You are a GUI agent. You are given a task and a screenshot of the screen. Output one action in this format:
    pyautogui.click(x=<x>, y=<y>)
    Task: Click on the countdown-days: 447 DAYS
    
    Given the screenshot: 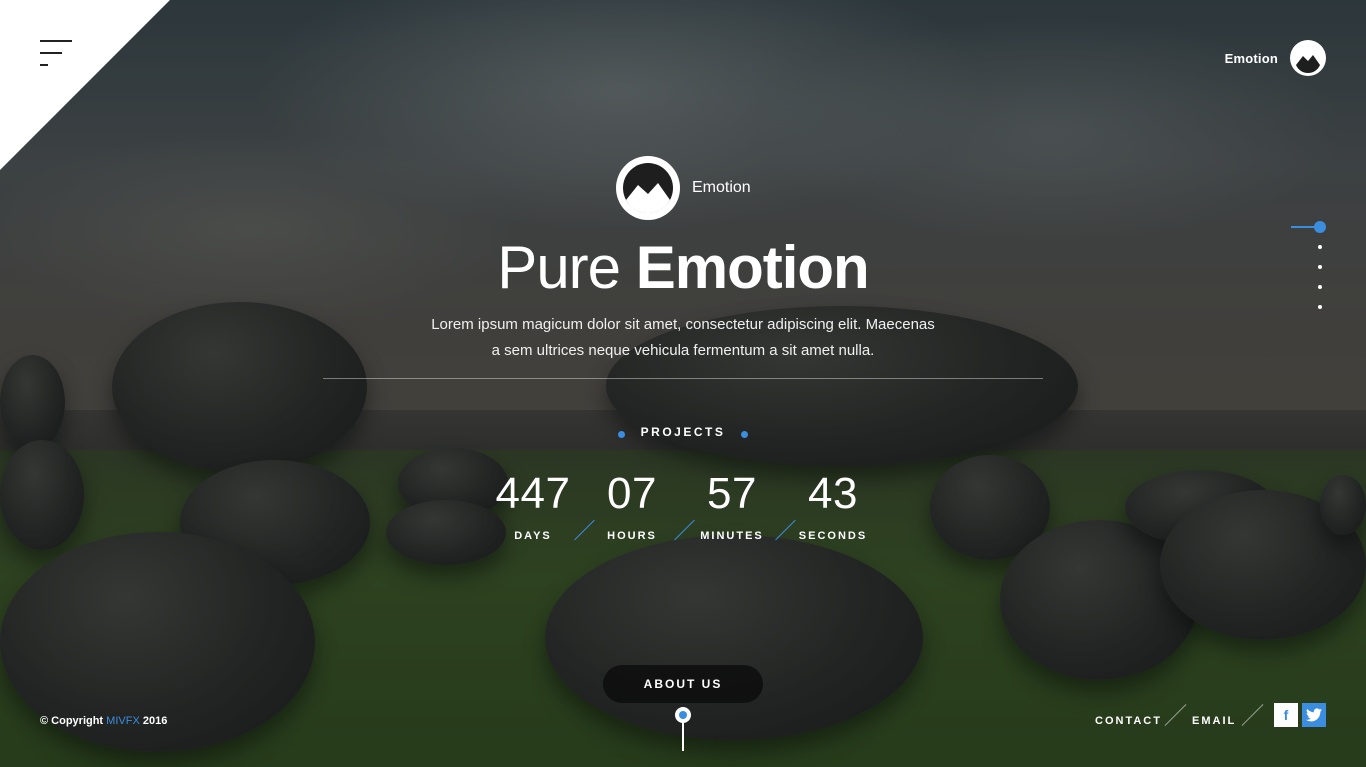 What is the action you would take?
    pyautogui.click(x=533, y=506)
    